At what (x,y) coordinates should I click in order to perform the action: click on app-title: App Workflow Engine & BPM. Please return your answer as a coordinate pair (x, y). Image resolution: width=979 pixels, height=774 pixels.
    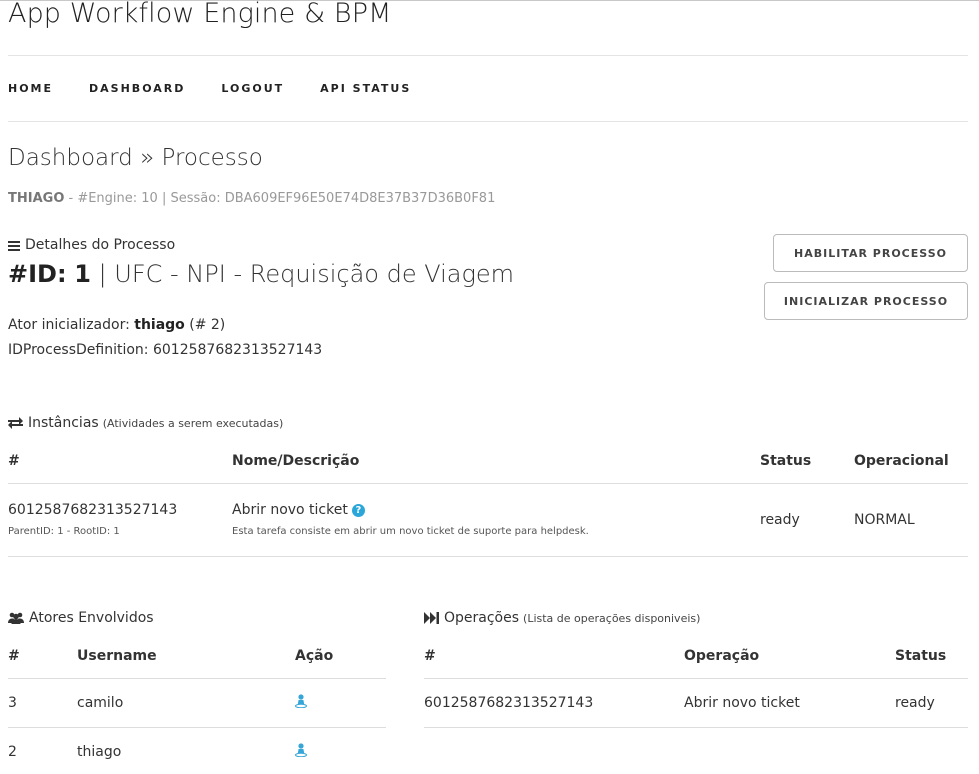
    Looking at the image, I should click on (200, 14).